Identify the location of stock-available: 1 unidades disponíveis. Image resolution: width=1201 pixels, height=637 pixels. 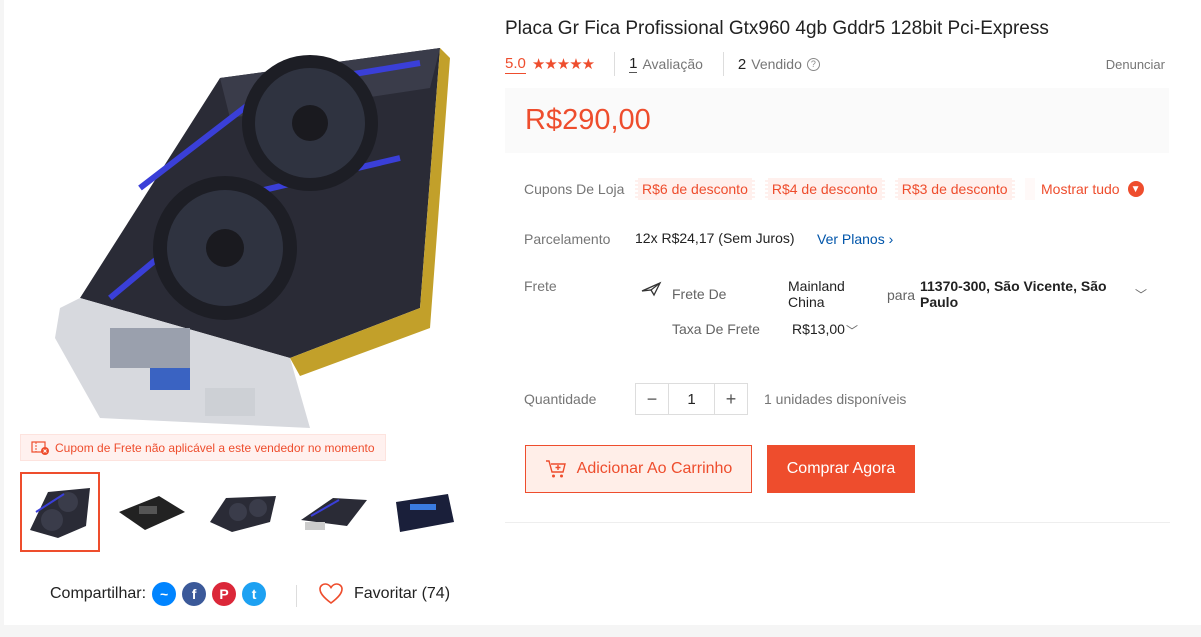
(835, 399).